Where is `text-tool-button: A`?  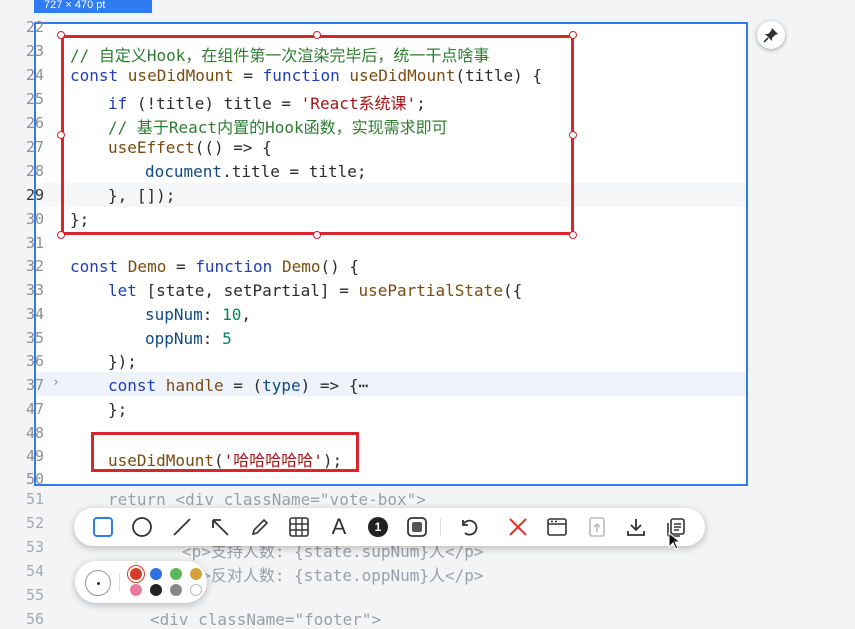
text-tool-button: A is located at coordinates (339, 526).